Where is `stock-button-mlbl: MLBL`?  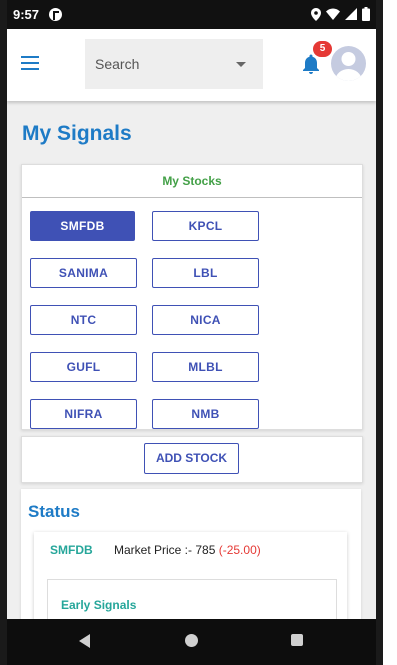 stock-button-mlbl: MLBL is located at coordinates (205, 367).